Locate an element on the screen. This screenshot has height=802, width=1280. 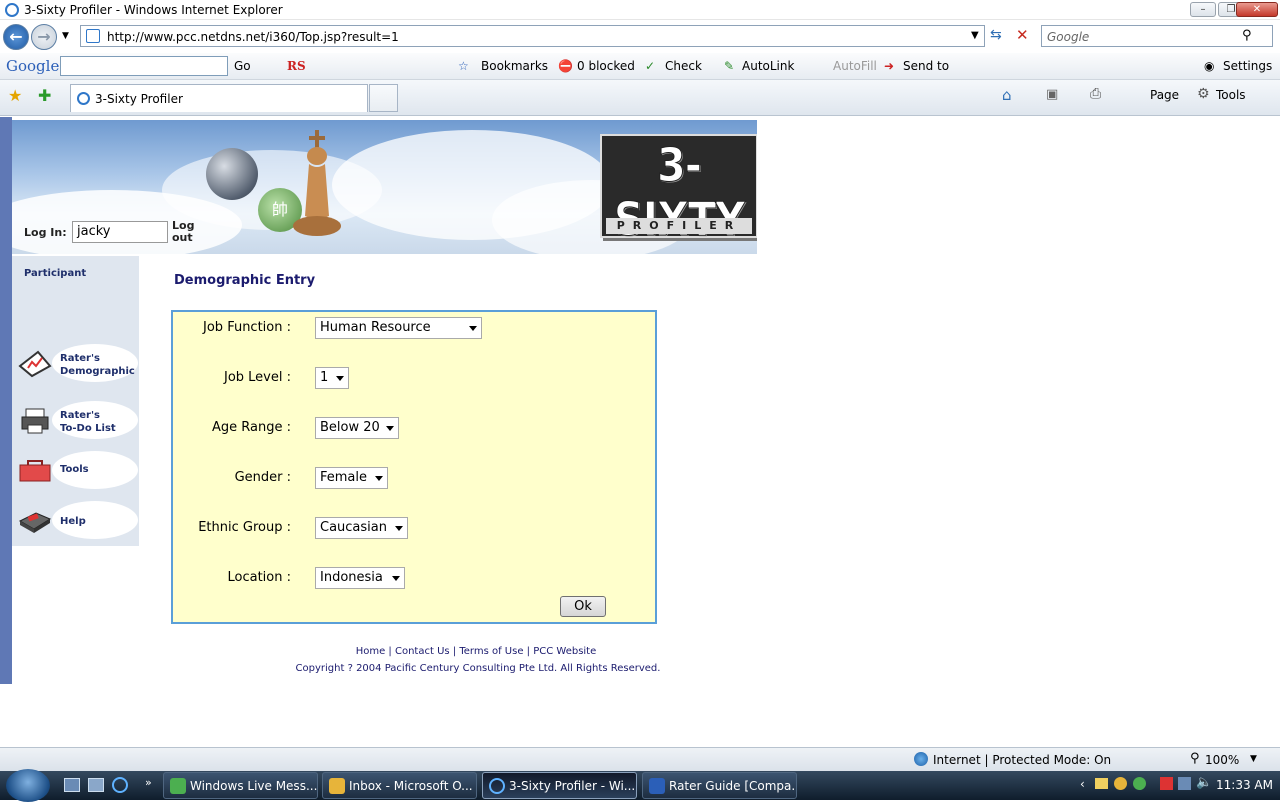
rs-button: RS is located at coordinates (296, 66).